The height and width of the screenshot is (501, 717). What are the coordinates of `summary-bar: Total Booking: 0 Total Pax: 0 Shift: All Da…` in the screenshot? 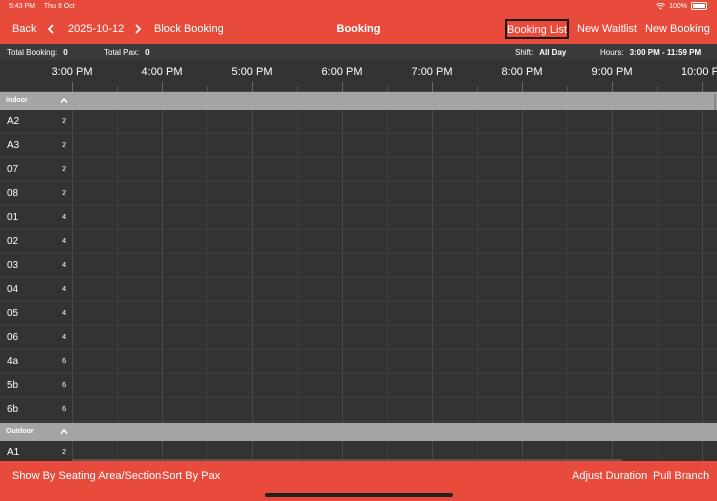 It's located at (358, 52).